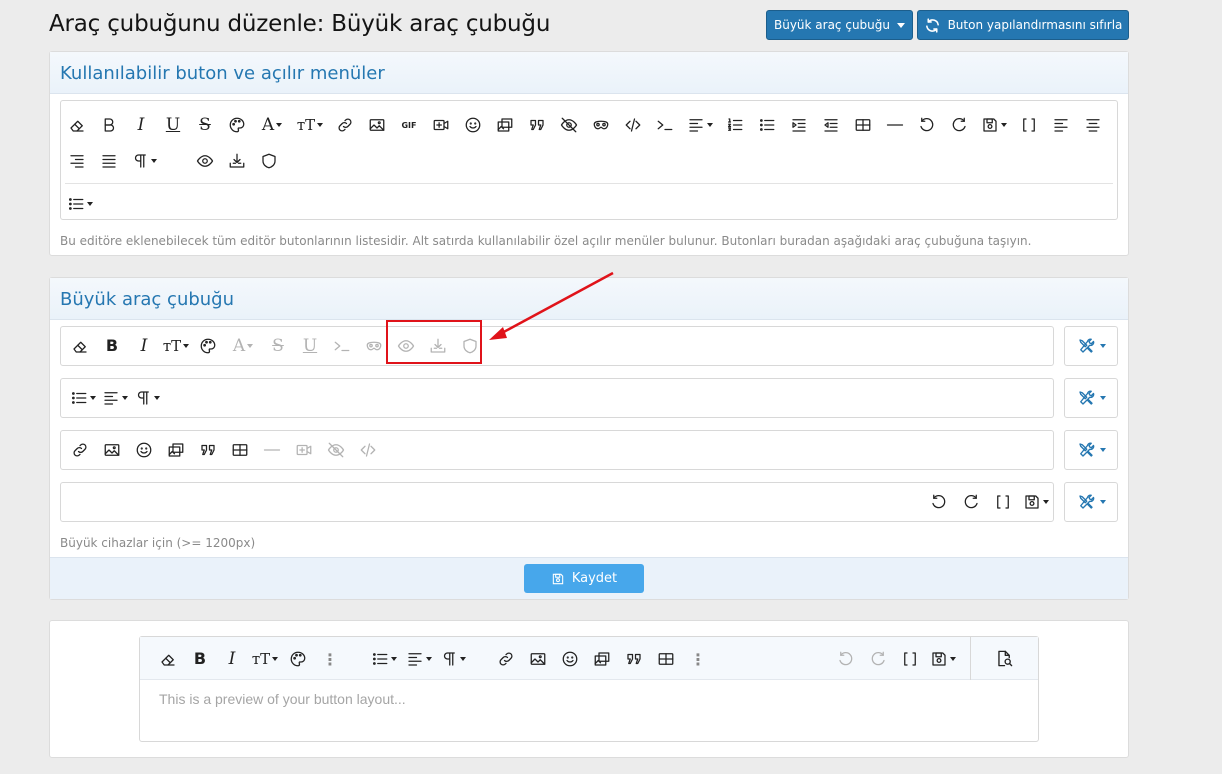 This screenshot has width=1222, height=774. I want to click on align-justify-icon, so click(109, 161).